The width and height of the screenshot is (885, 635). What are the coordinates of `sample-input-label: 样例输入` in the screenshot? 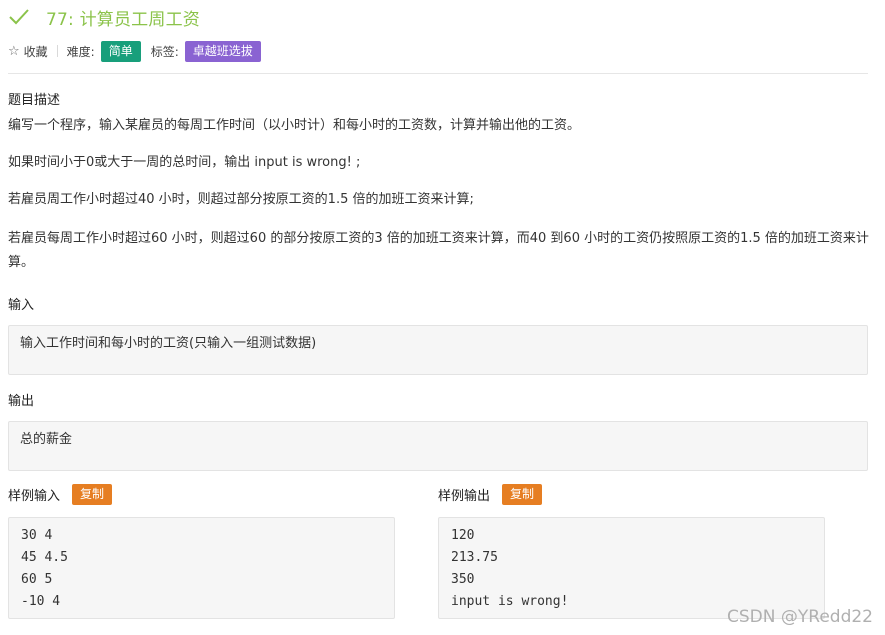 It's located at (34, 496).